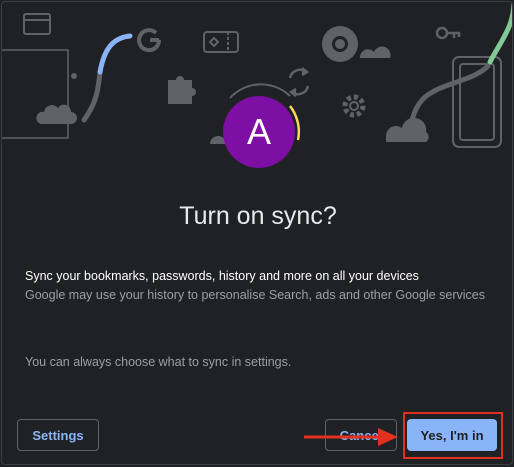 This screenshot has width=514, height=467. I want to click on google-g-icon, so click(149, 40).